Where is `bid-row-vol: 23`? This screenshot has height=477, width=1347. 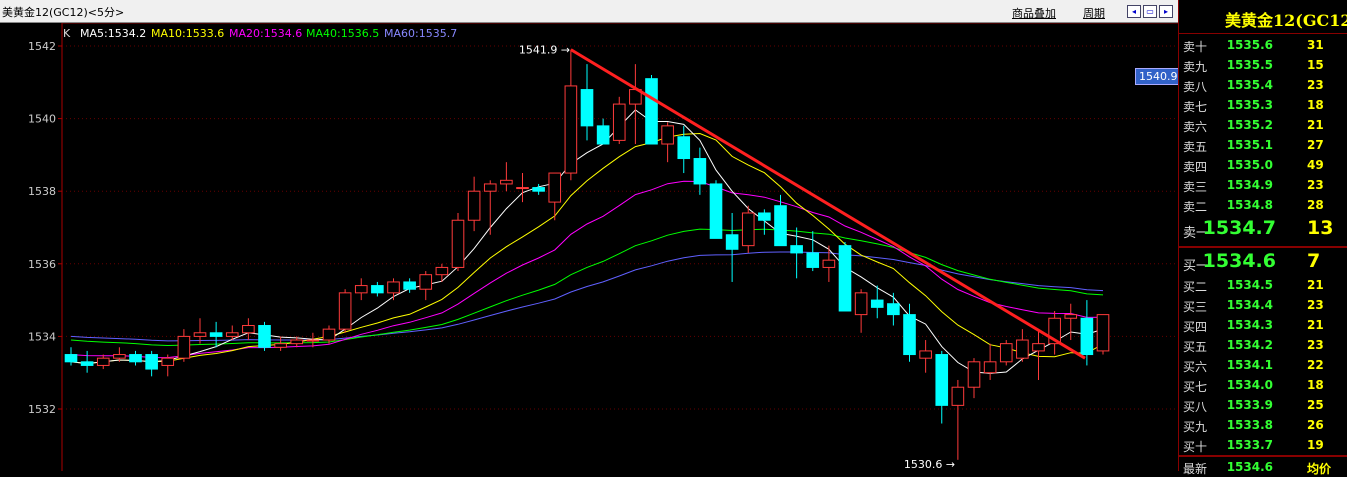 bid-row-vol: 23 is located at coordinates (1315, 305).